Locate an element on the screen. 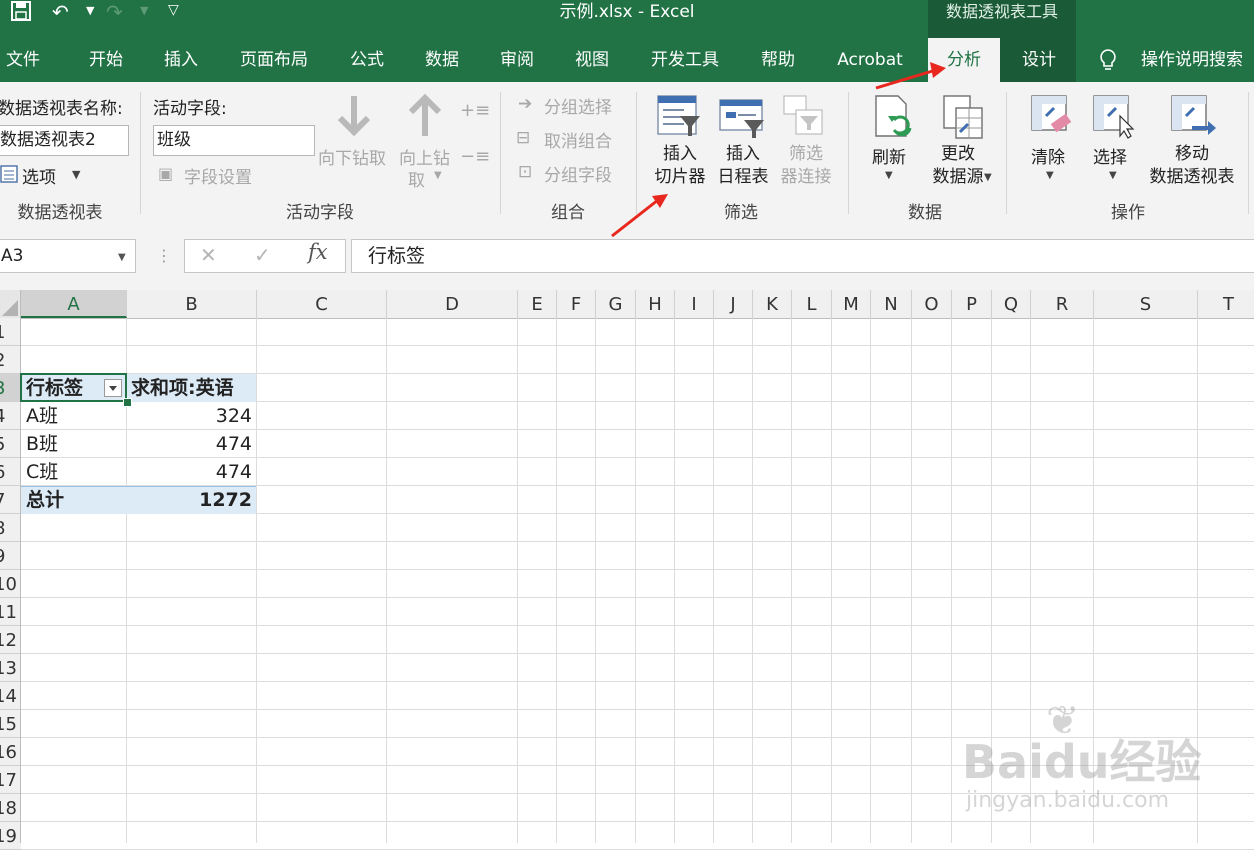  move-pivot-line2: 数据透视表 is located at coordinates (1192, 177).